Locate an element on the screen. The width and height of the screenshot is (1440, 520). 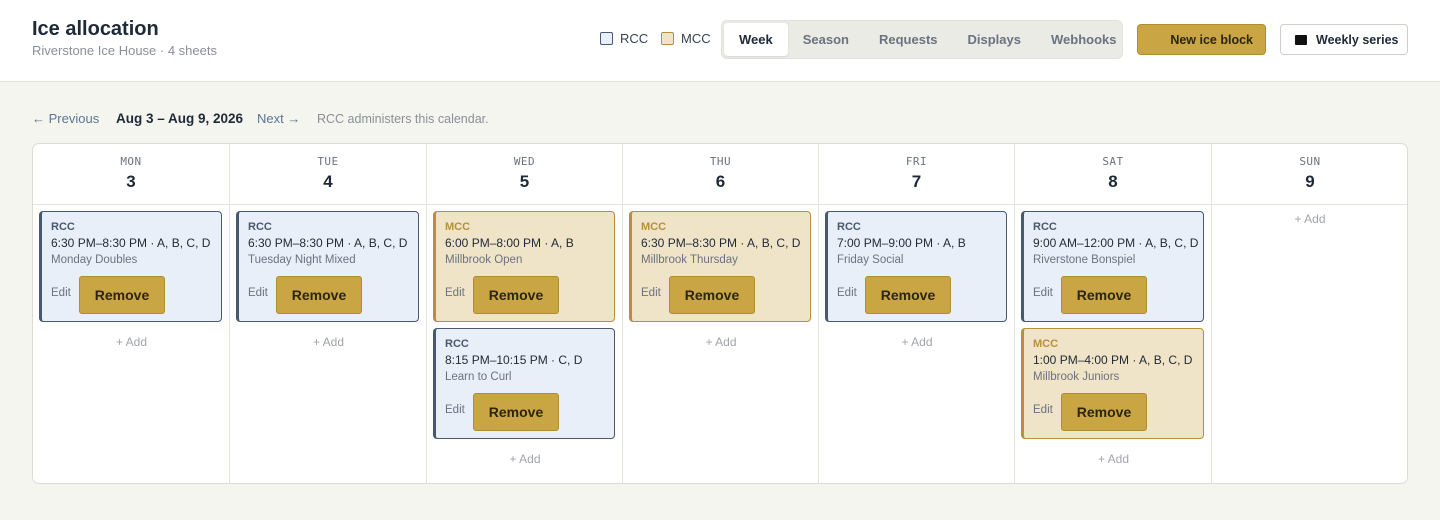
day-number: 4 is located at coordinates (328, 181).